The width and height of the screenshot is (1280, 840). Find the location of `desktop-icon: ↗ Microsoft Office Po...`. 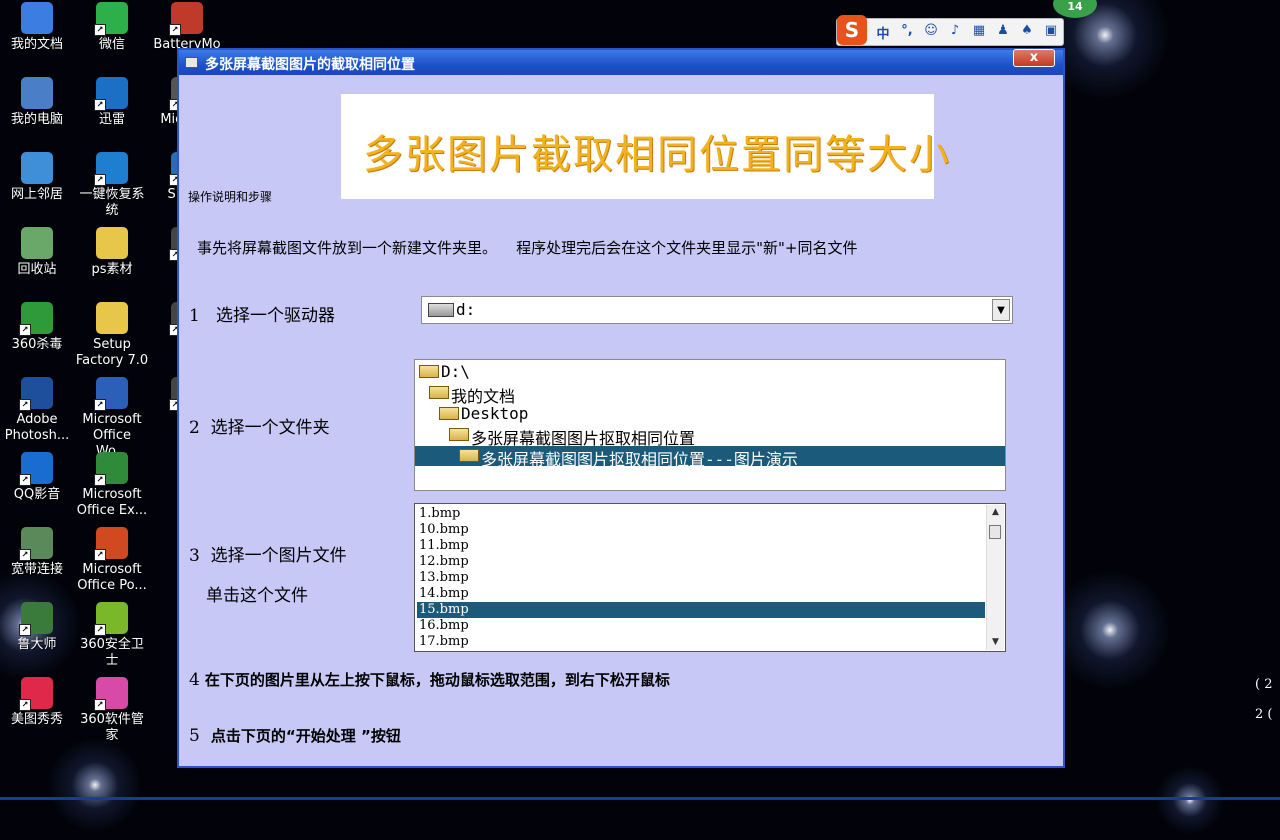

desktop-icon: ↗ Microsoft Office Po... is located at coordinates (112, 560).